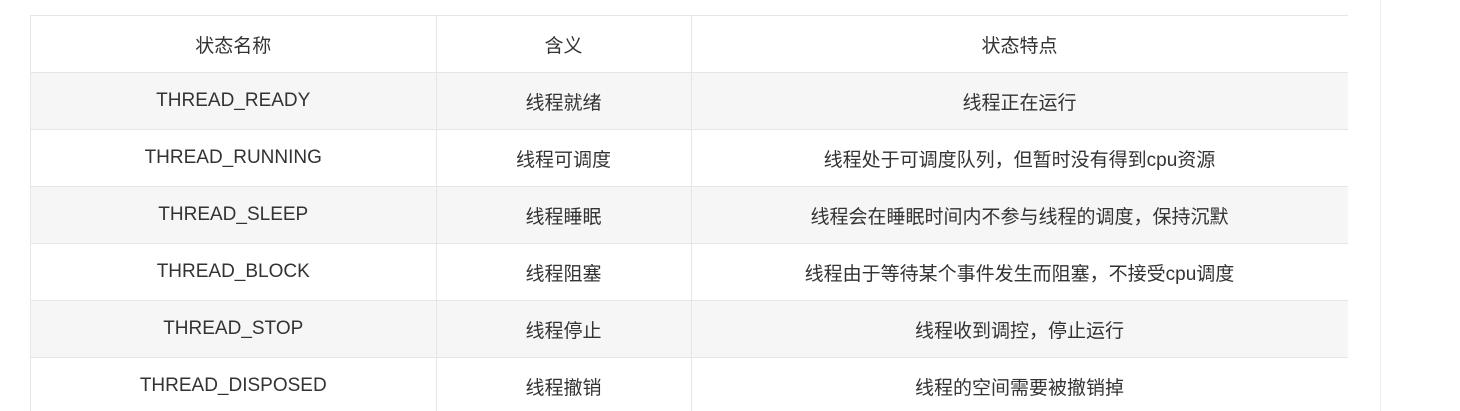 This screenshot has width=1460, height=411. What do you see at coordinates (234, 272) in the screenshot?
I see `cell-state-name: THREAD_BLOCK` at bounding box center [234, 272].